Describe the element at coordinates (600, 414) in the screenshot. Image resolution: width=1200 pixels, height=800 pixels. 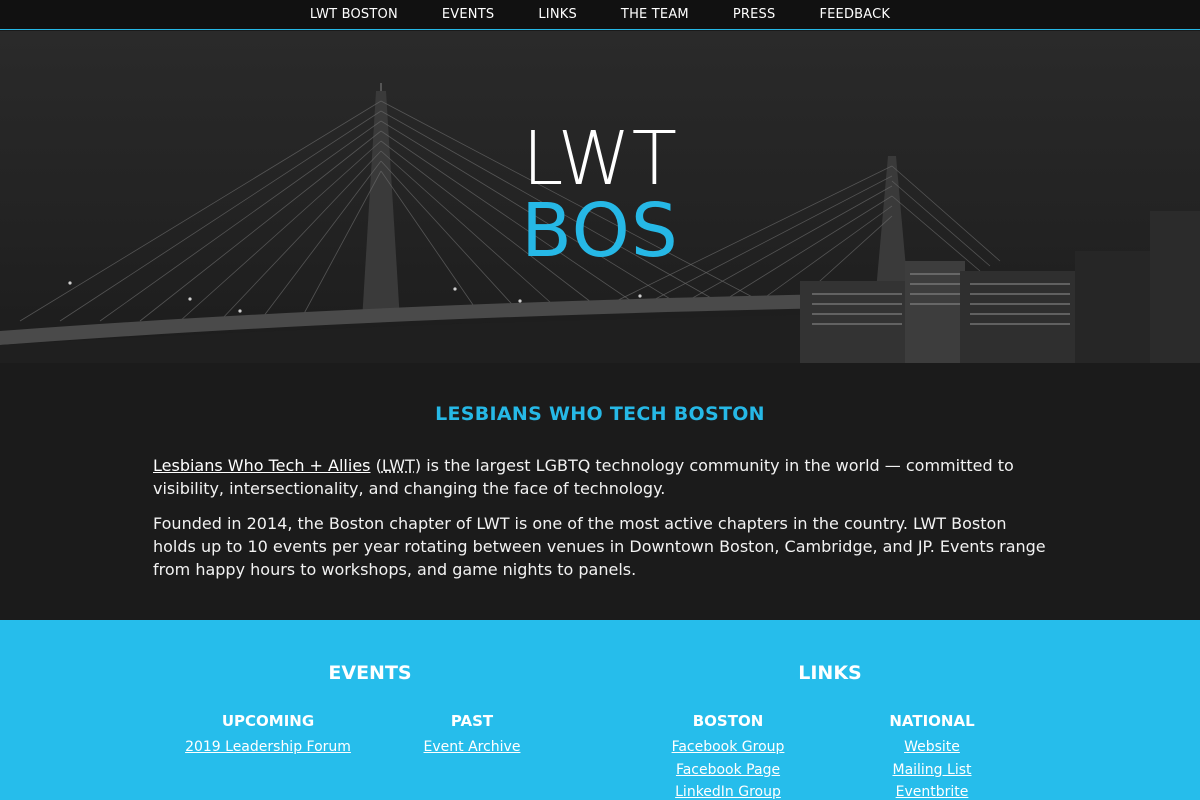
I see `about-heading: LESBIANS WHO TECH BOSTON` at that location.